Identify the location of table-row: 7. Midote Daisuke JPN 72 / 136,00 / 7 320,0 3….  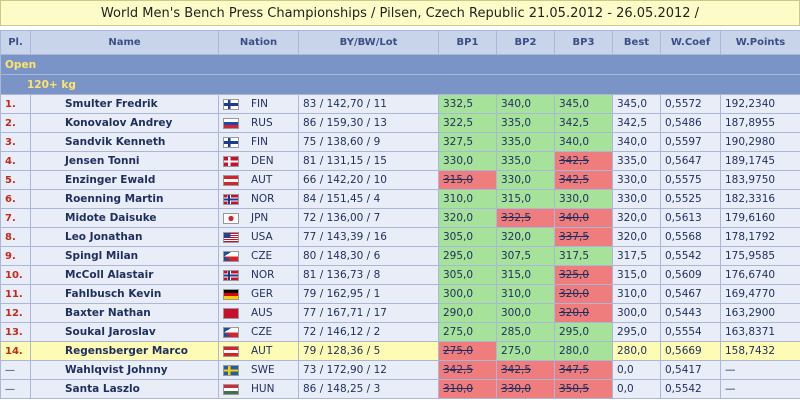
(400, 218).